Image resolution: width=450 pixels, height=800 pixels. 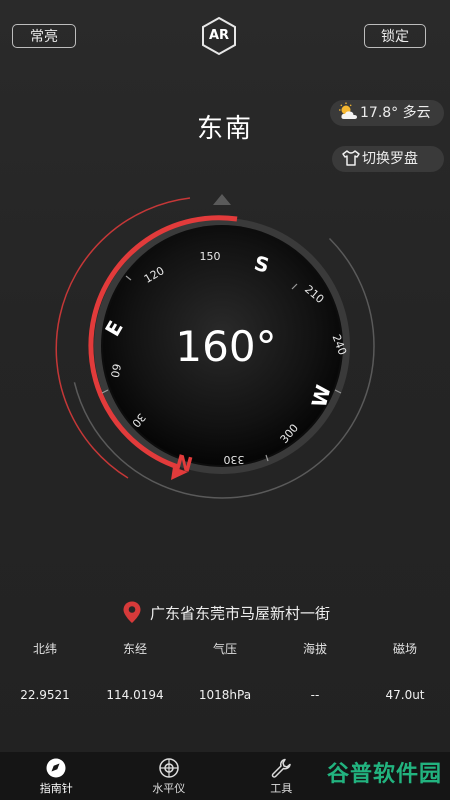 I want to click on location-text: 广东省东莞市马屋新村一街, so click(x=239, y=613).